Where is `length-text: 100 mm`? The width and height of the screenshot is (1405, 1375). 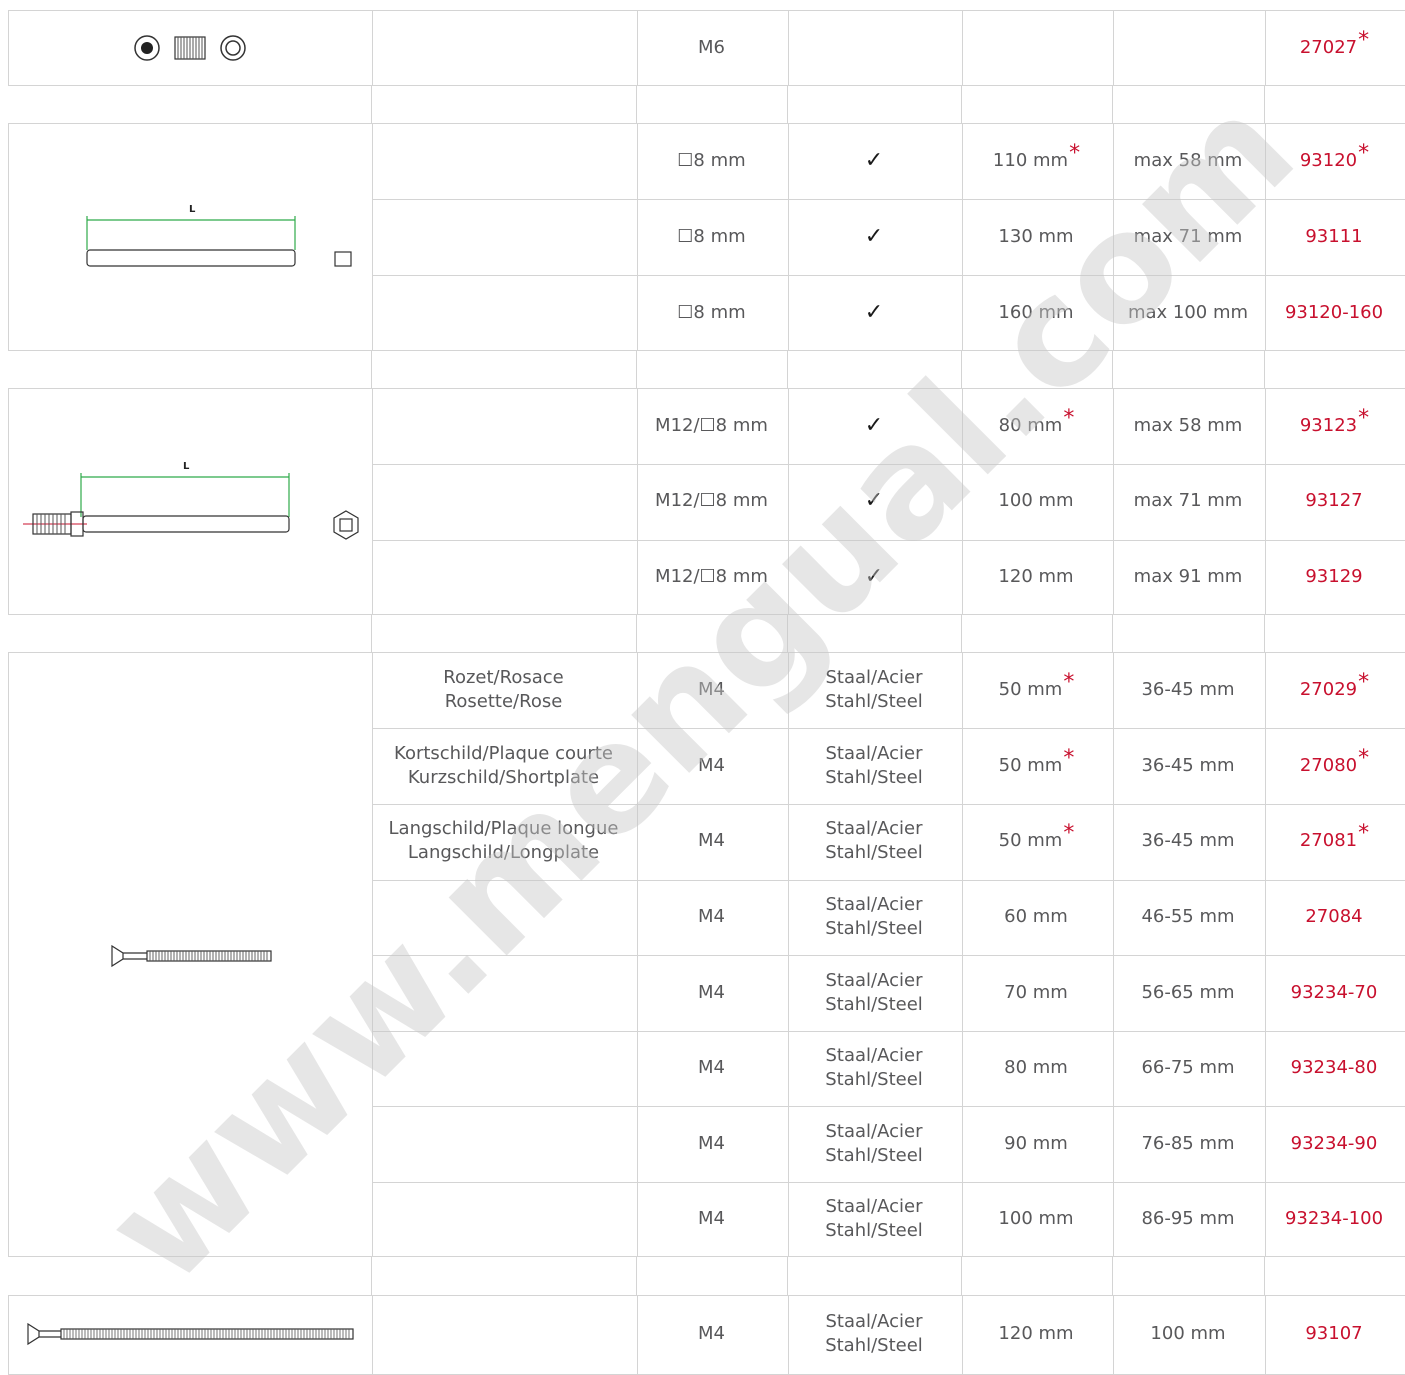
length-text: 100 mm is located at coordinates (1036, 1218).